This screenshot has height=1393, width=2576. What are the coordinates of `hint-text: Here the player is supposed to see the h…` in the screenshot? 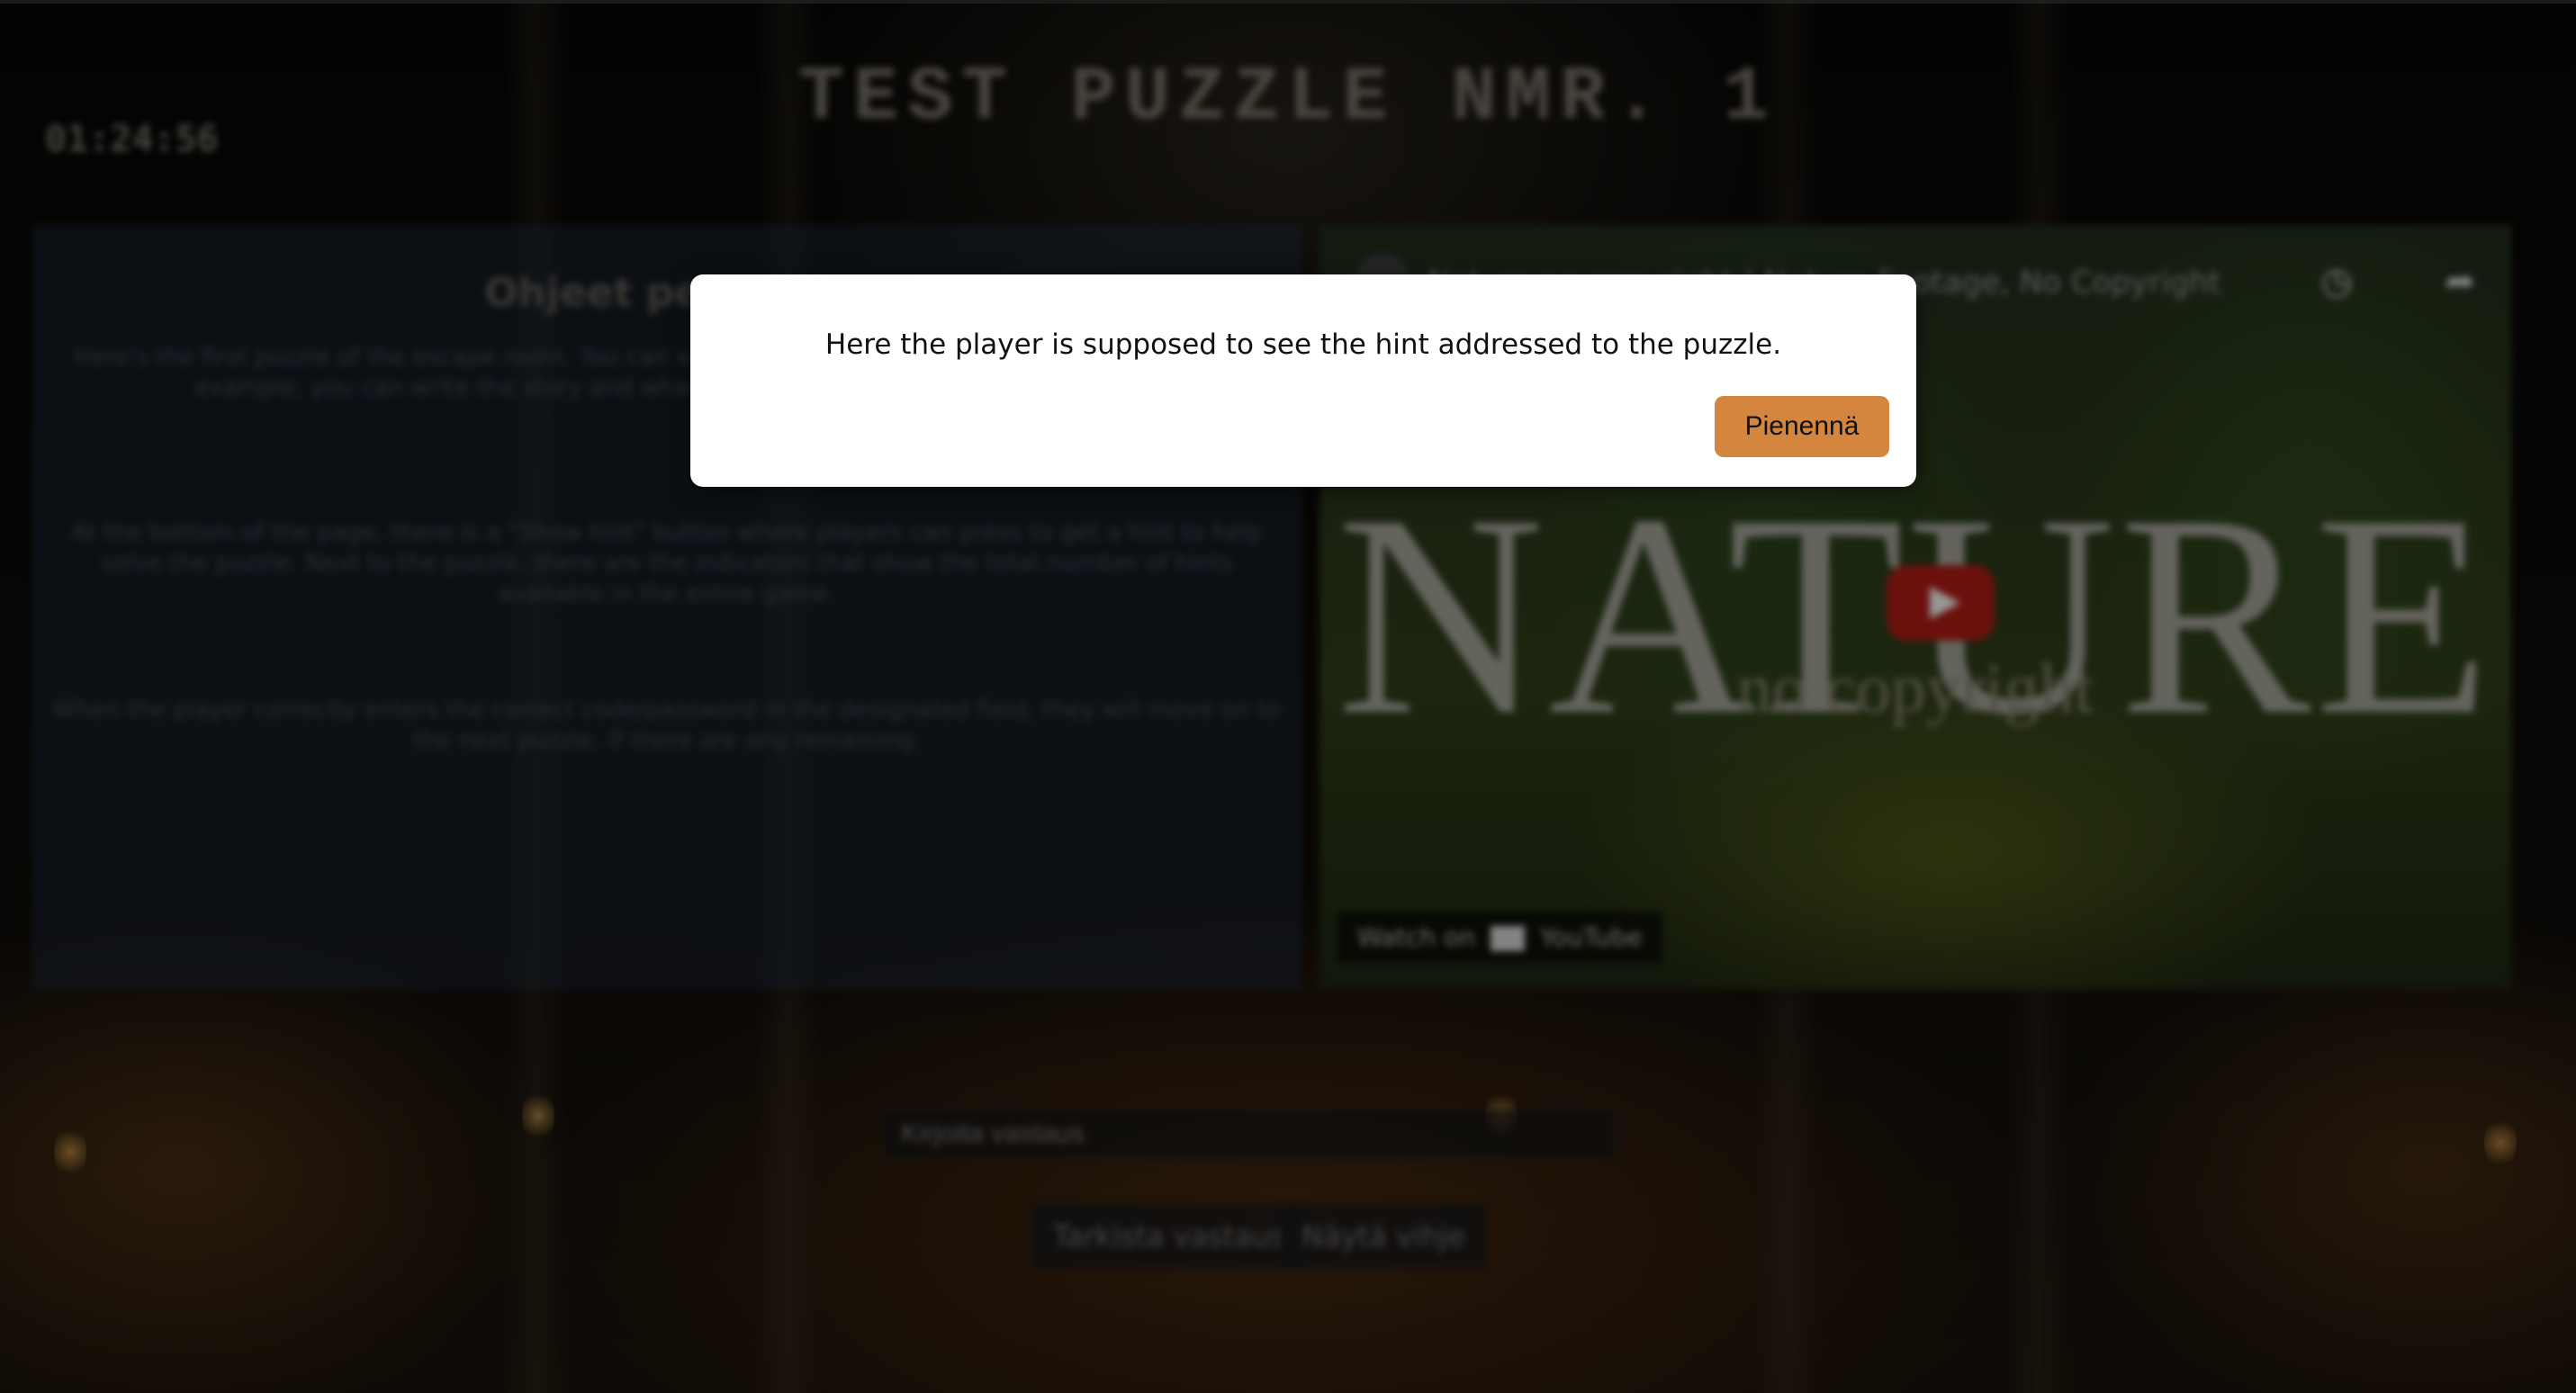 It's located at (1303, 344).